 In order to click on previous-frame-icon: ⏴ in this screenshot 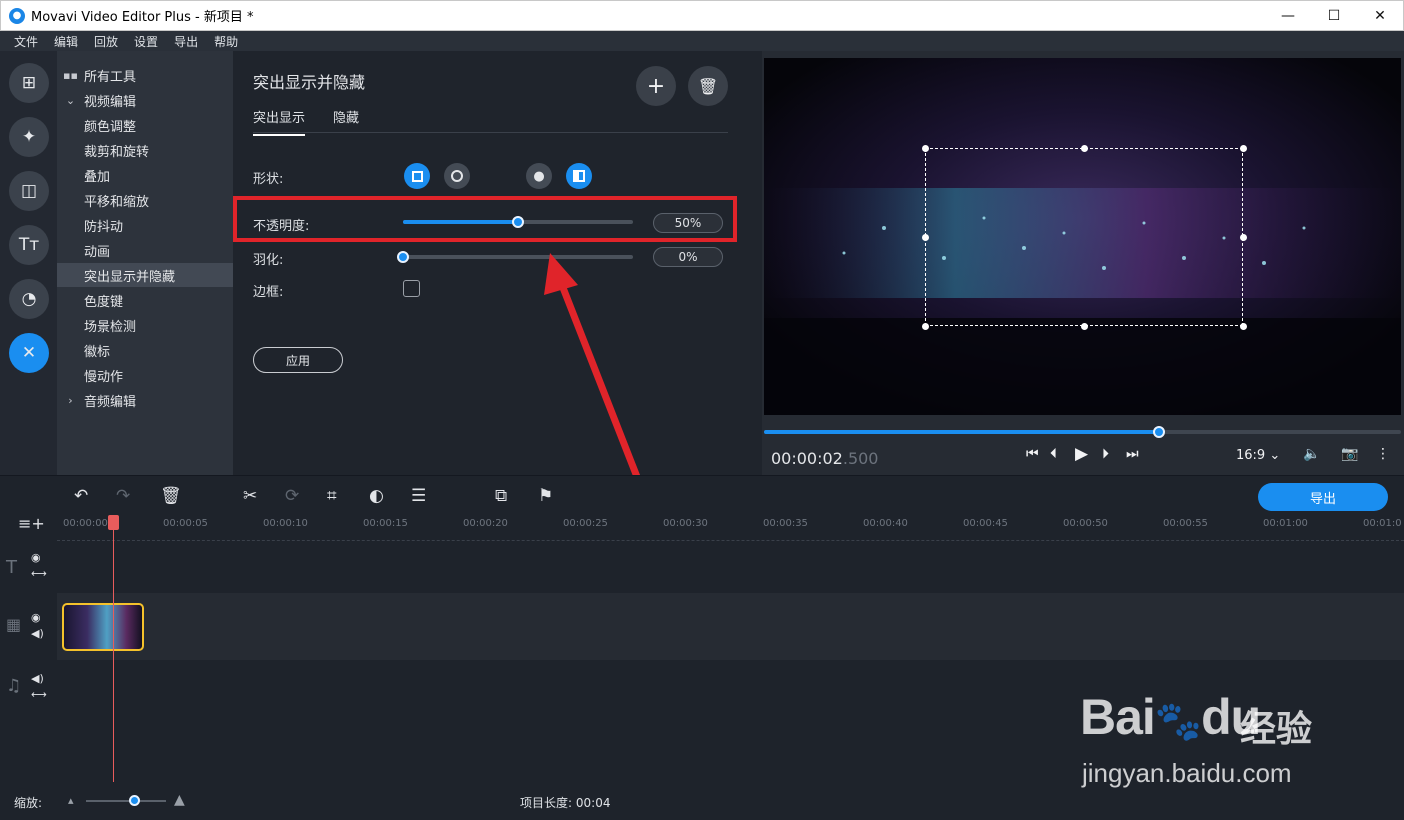, I will do `click(1053, 454)`.